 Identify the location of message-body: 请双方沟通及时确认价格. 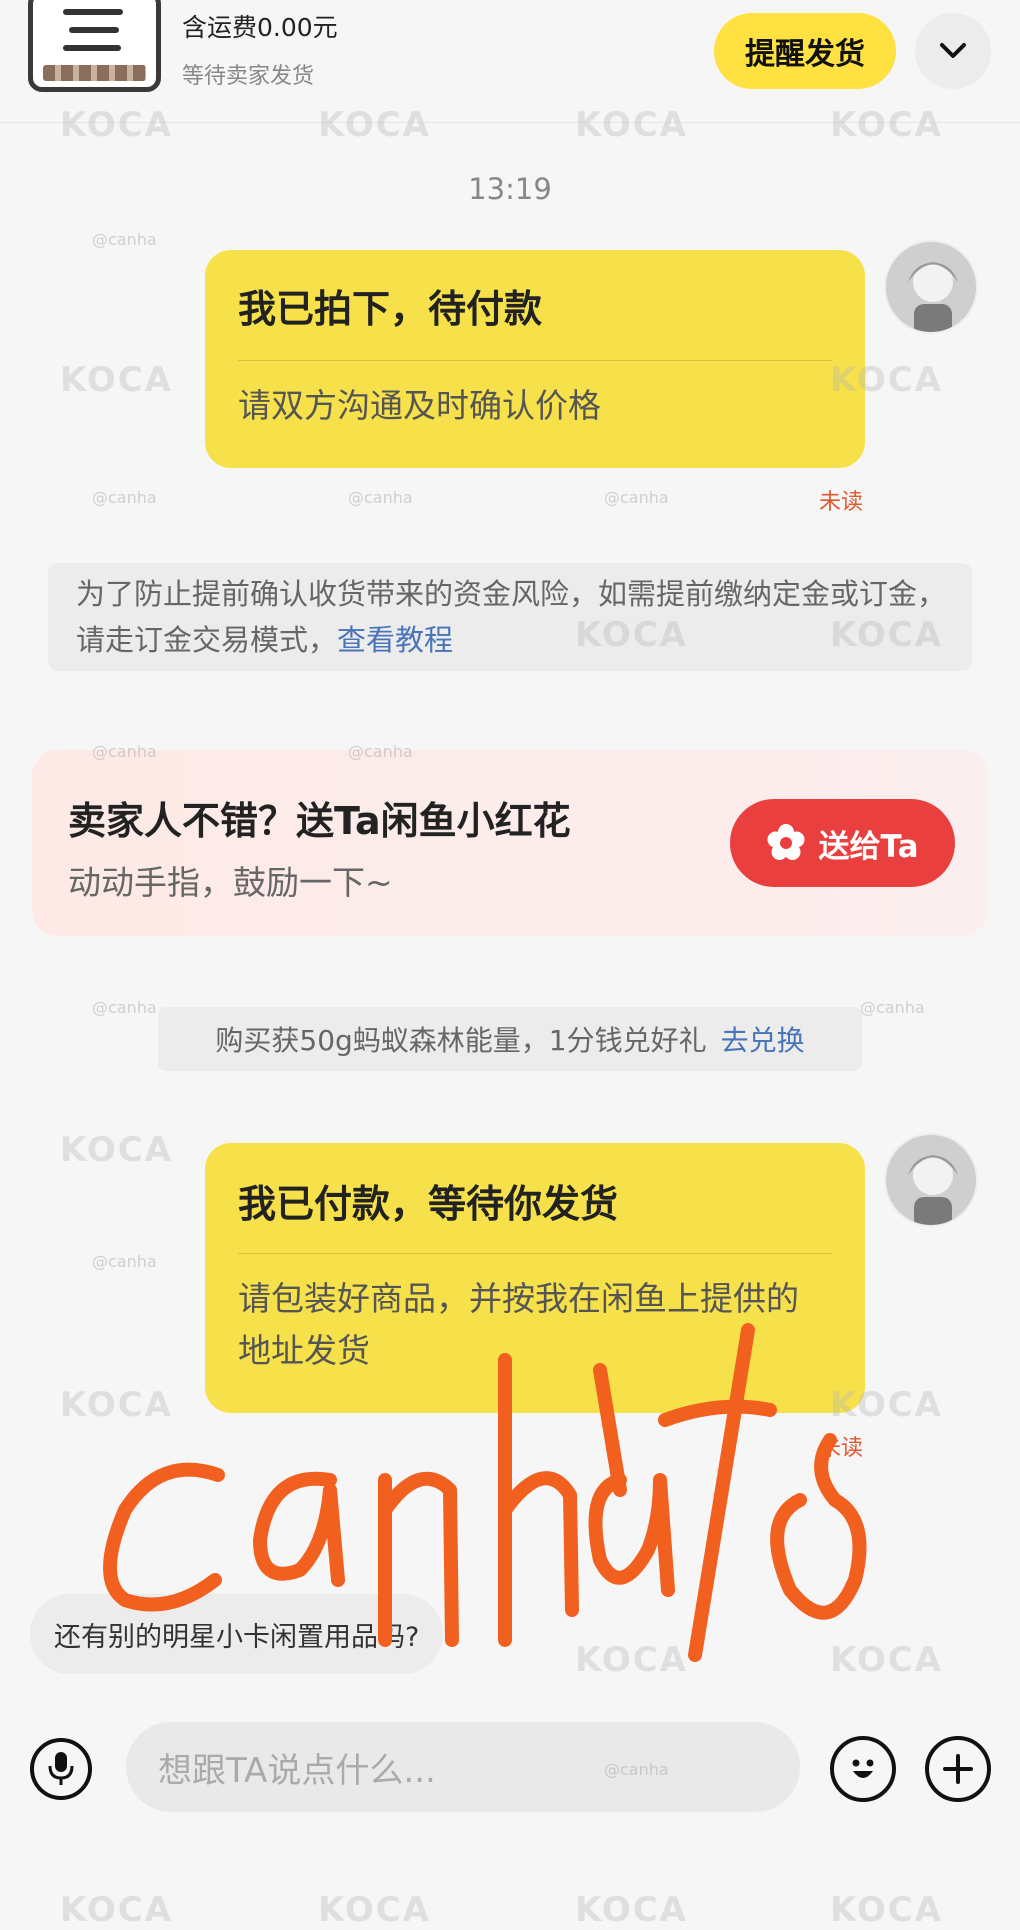
(419, 405).